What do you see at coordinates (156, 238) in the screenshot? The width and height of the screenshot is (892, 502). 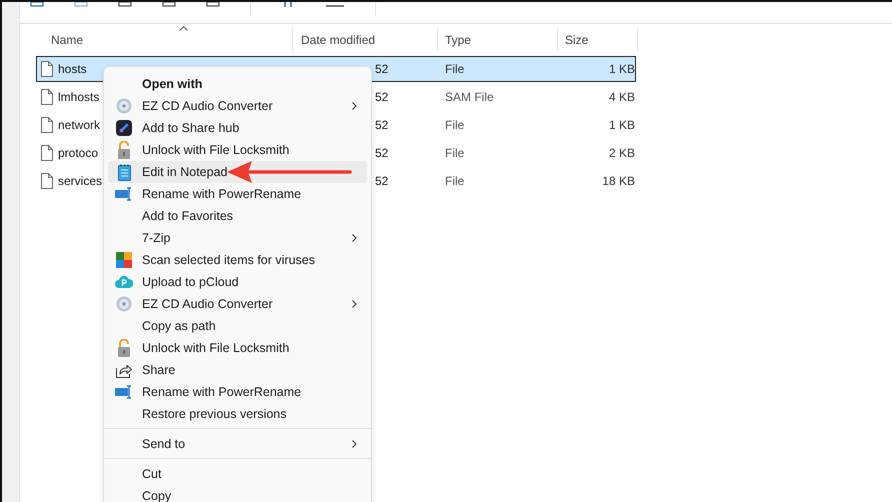 I see `menu-item-label: 7-Zip` at bounding box center [156, 238].